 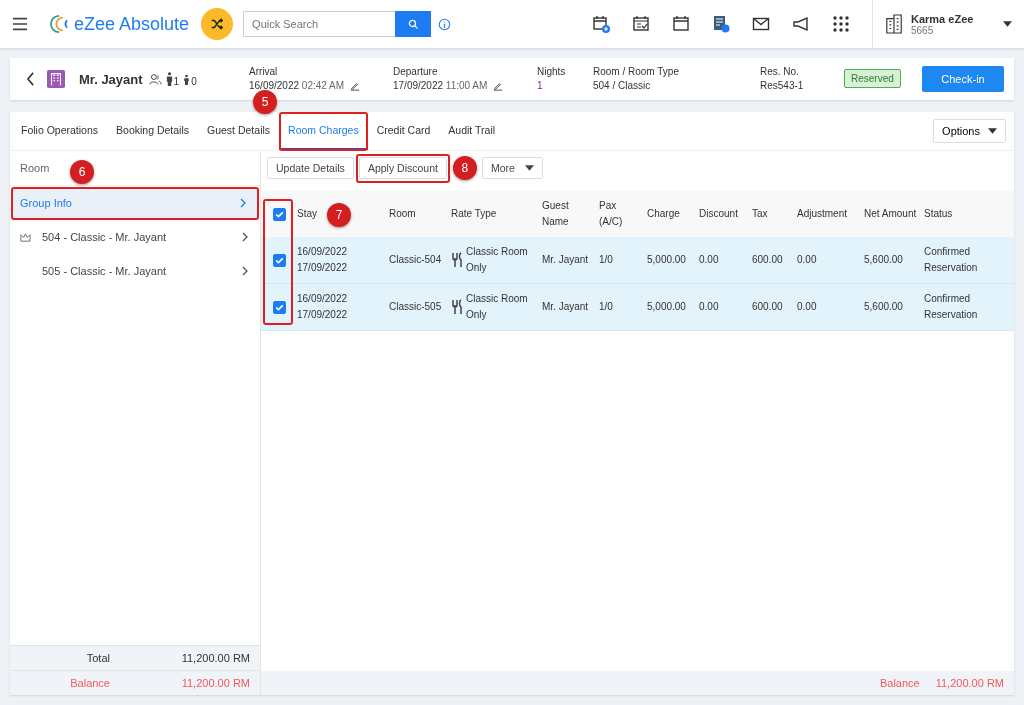 What do you see at coordinates (152, 131) in the screenshot?
I see `tab: Booking Details` at bounding box center [152, 131].